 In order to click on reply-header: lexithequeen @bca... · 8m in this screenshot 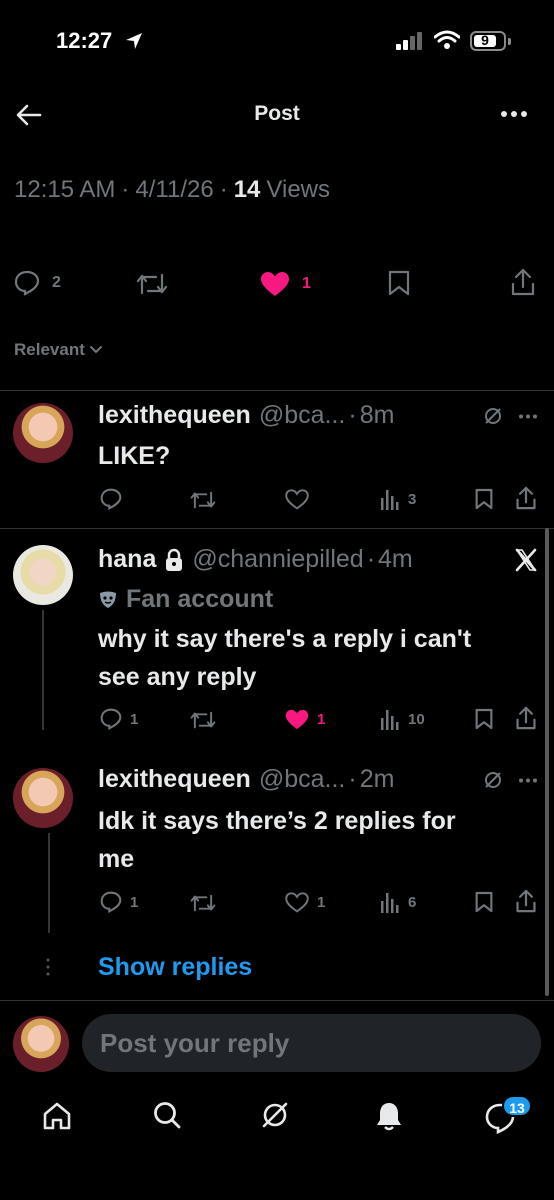, I will do `click(246, 415)`.